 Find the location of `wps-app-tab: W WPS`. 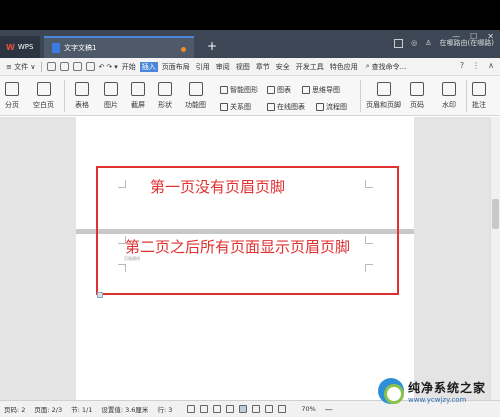

wps-app-tab: W WPS is located at coordinates (20, 47).